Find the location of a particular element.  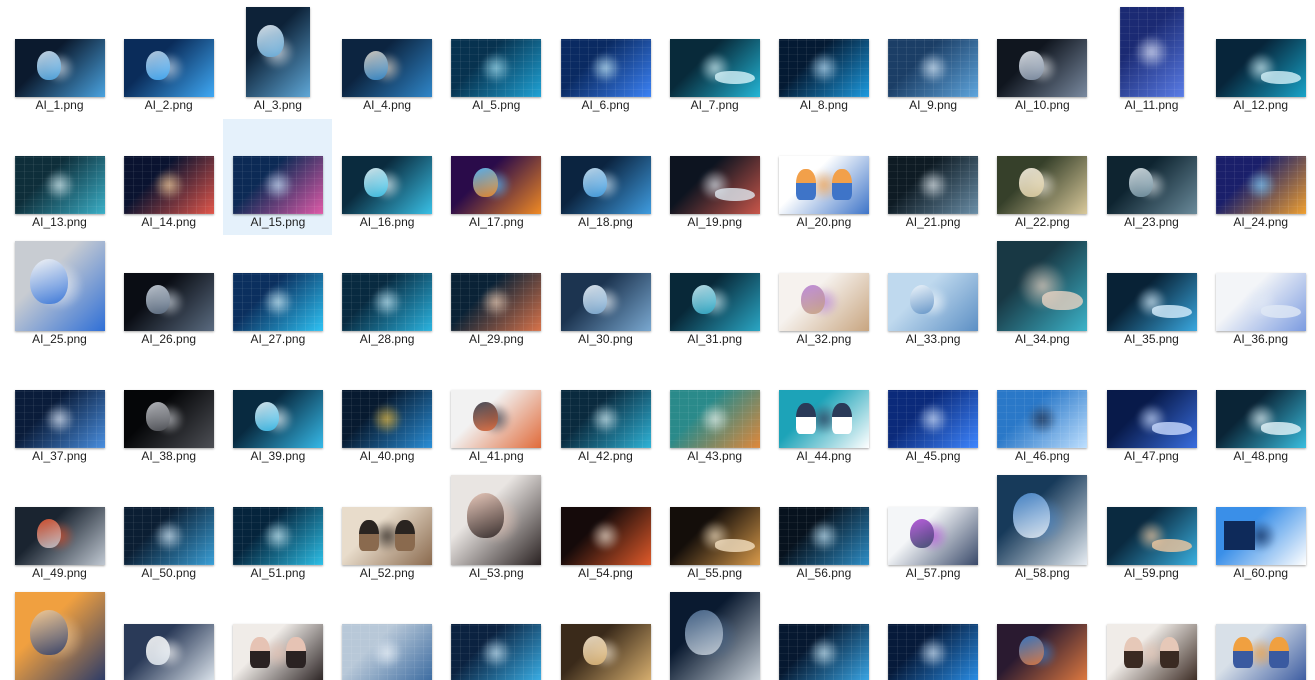

file-name-label: AI_13.png is located at coordinates (59, 222).